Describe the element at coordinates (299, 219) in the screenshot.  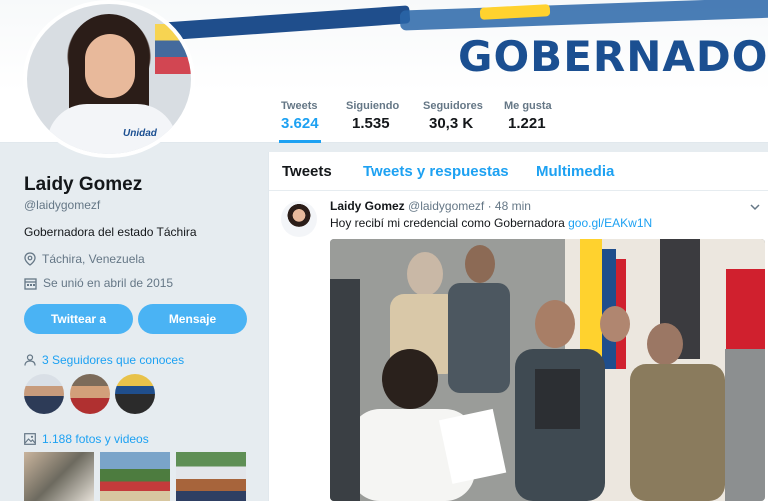
I see `tweet-author-avatar` at that location.